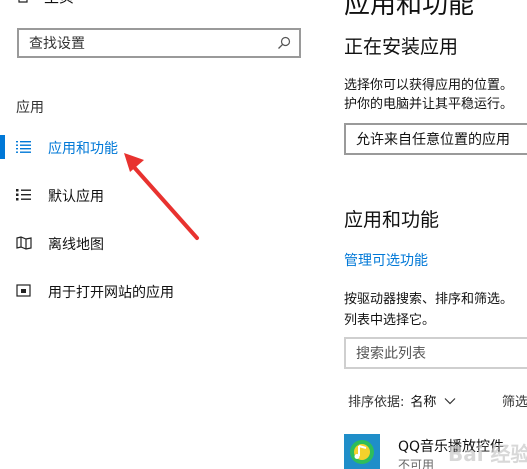 Image resolution: width=527 pixels, height=469 pixels. What do you see at coordinates (390, 320) in the screenshot?
I see `apps-desc-line: 列表中选择它。` at bounding box center [390, 320].